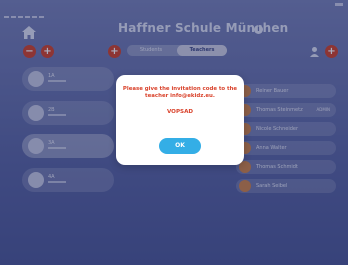 This screenshot has height=265, width=348. What do you see at coordinates (180, 112) in the screenshot?
I see `invitation-code: VOPSAD` at bounding box center [180, 112].